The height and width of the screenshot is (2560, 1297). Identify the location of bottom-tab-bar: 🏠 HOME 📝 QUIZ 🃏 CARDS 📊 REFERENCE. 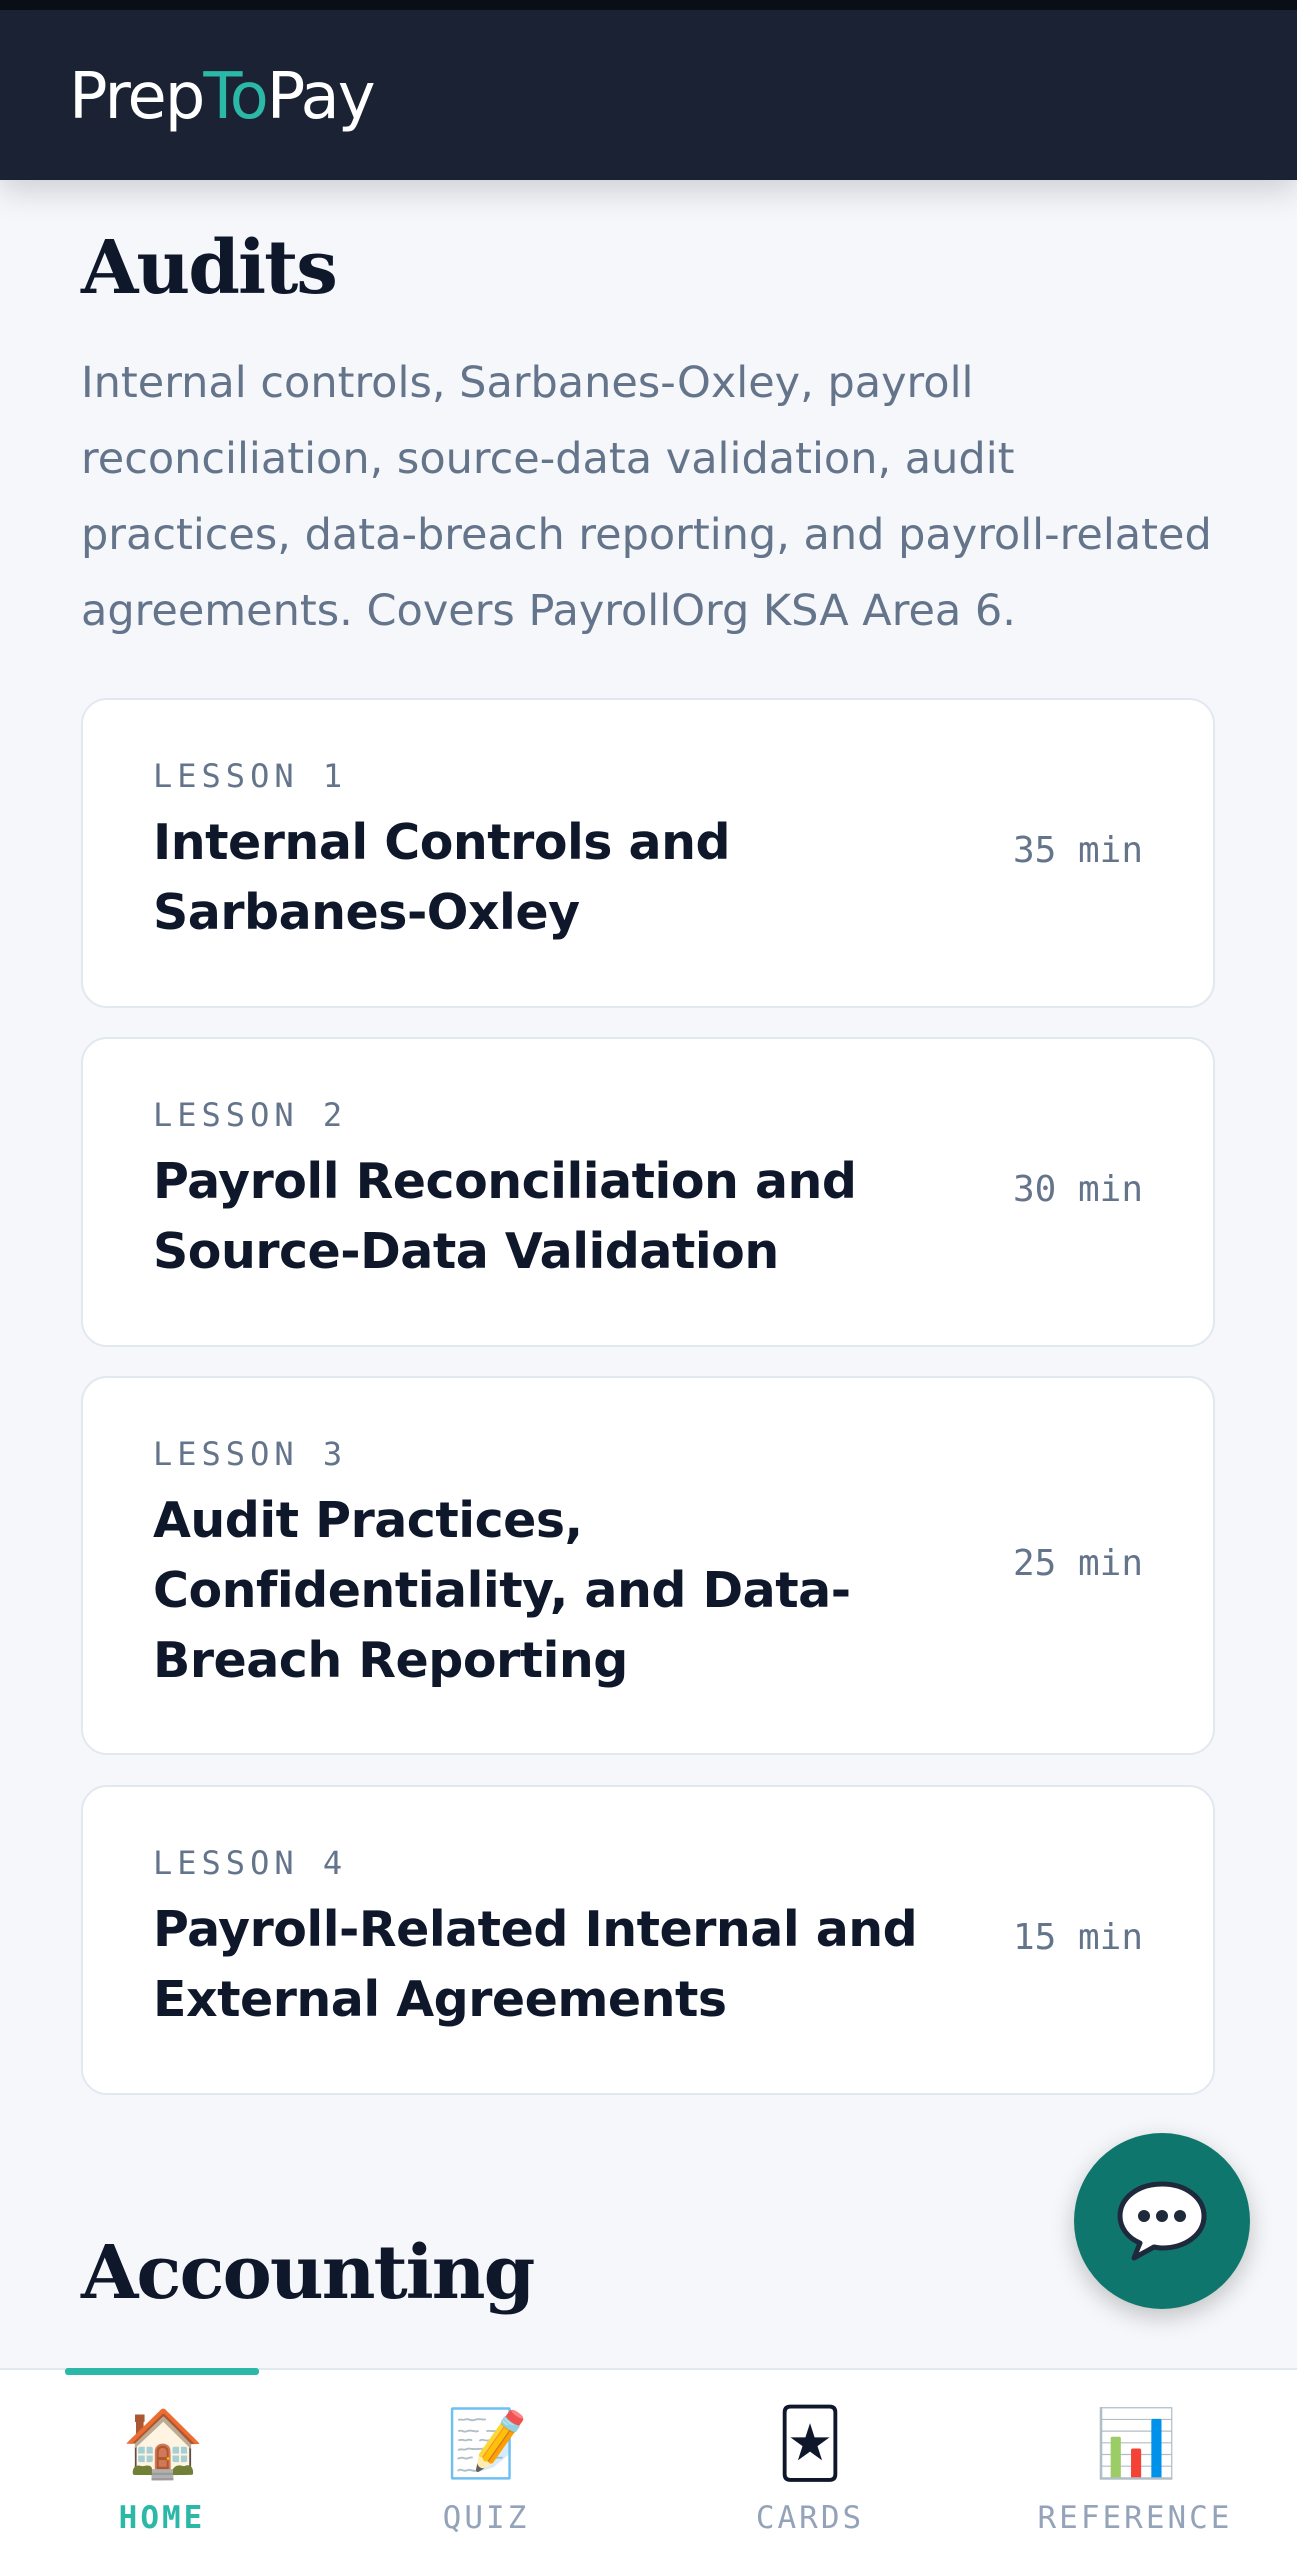
(648, 2464).